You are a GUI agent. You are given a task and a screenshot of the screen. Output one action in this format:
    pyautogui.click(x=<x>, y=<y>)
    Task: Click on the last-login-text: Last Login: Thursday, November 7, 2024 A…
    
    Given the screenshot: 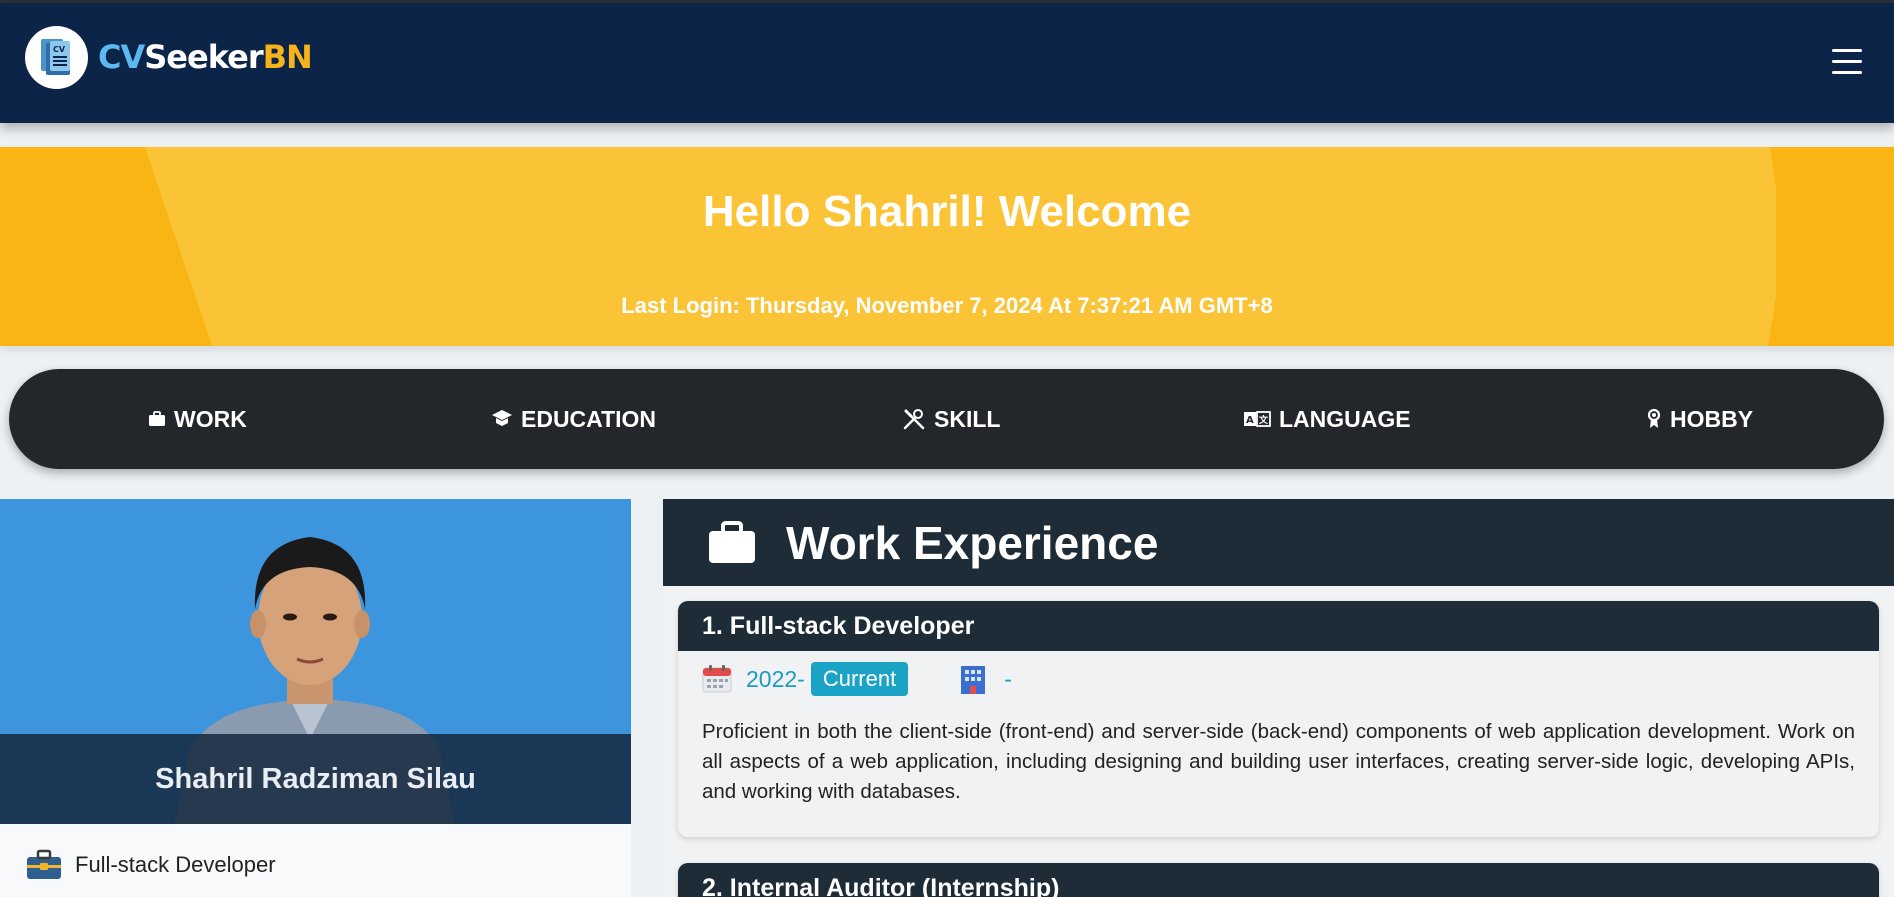 What is the action you would take?
    pyautogui.click(x=947, y=305)
    